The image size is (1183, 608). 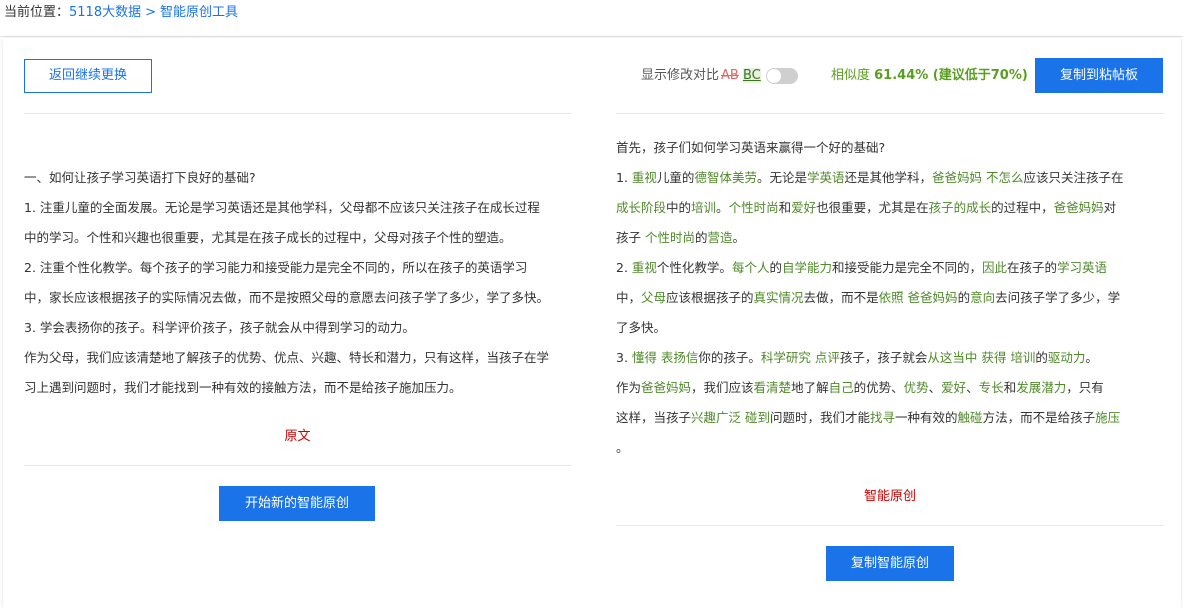 What do you see at coordinates (929, 76) in the screenshot?
I see `similarity-indicator: 相似度 61.44% (建议低于70%)` at bounding box center [929, 76].